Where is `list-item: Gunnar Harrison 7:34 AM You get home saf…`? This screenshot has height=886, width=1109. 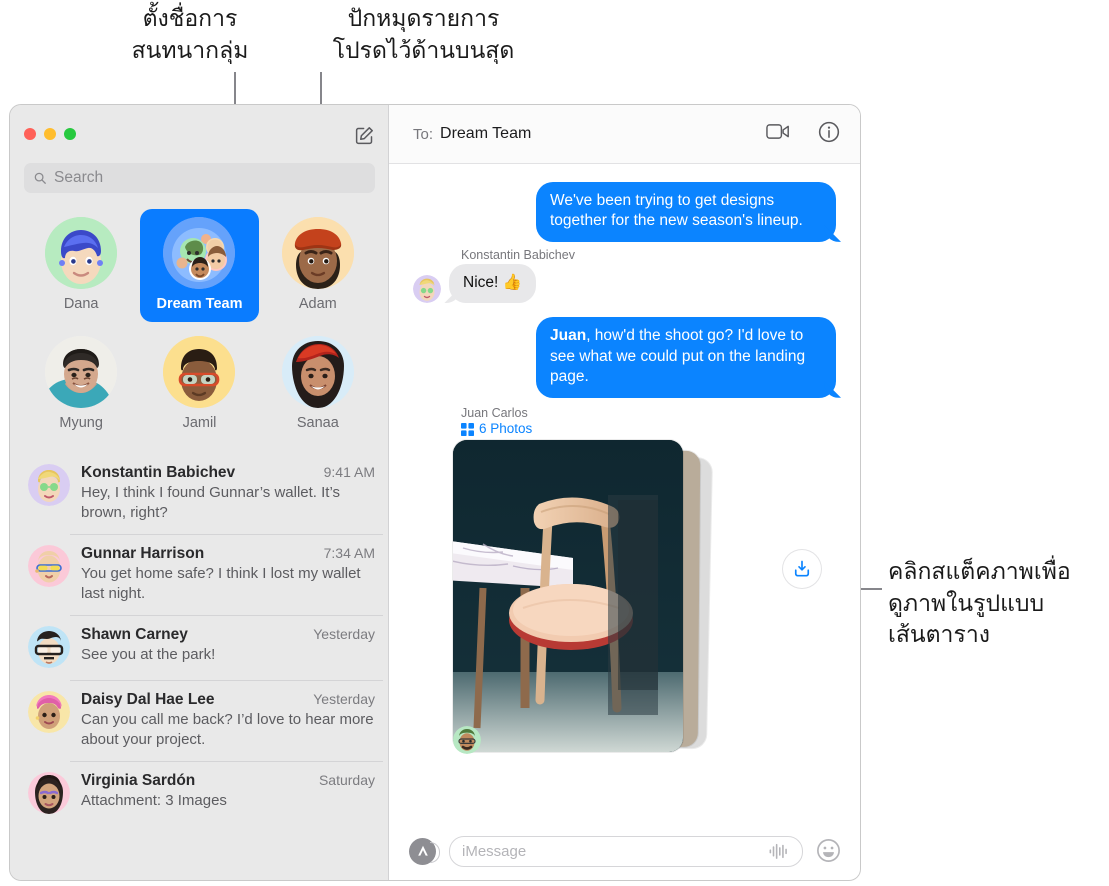 list-item: Gunnar Harrison 7:34 AM You get home saf… is located at coordinates (199, 574).